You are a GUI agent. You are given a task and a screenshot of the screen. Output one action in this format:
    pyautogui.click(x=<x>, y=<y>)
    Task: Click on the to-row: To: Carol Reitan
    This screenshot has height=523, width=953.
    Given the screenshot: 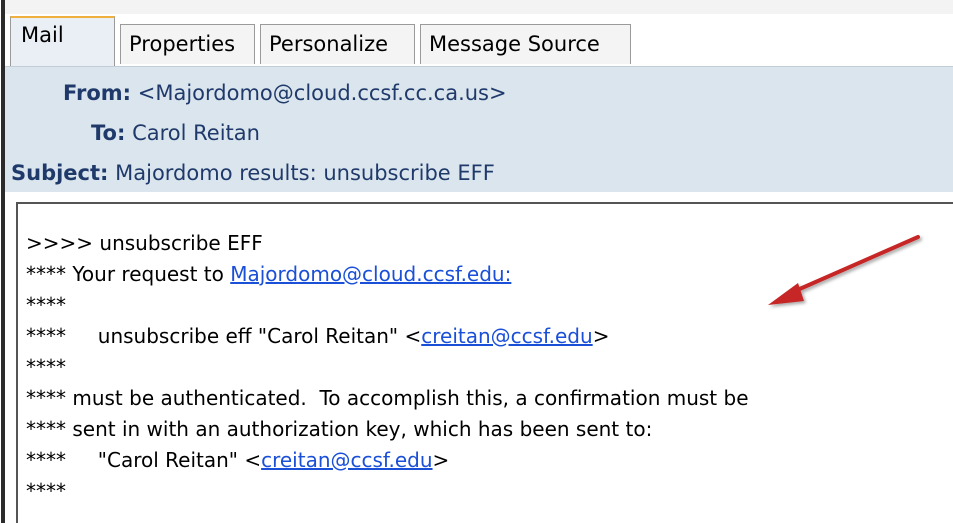 What is the action you would take?
    pyautogui.click(x=175, y=133)
    